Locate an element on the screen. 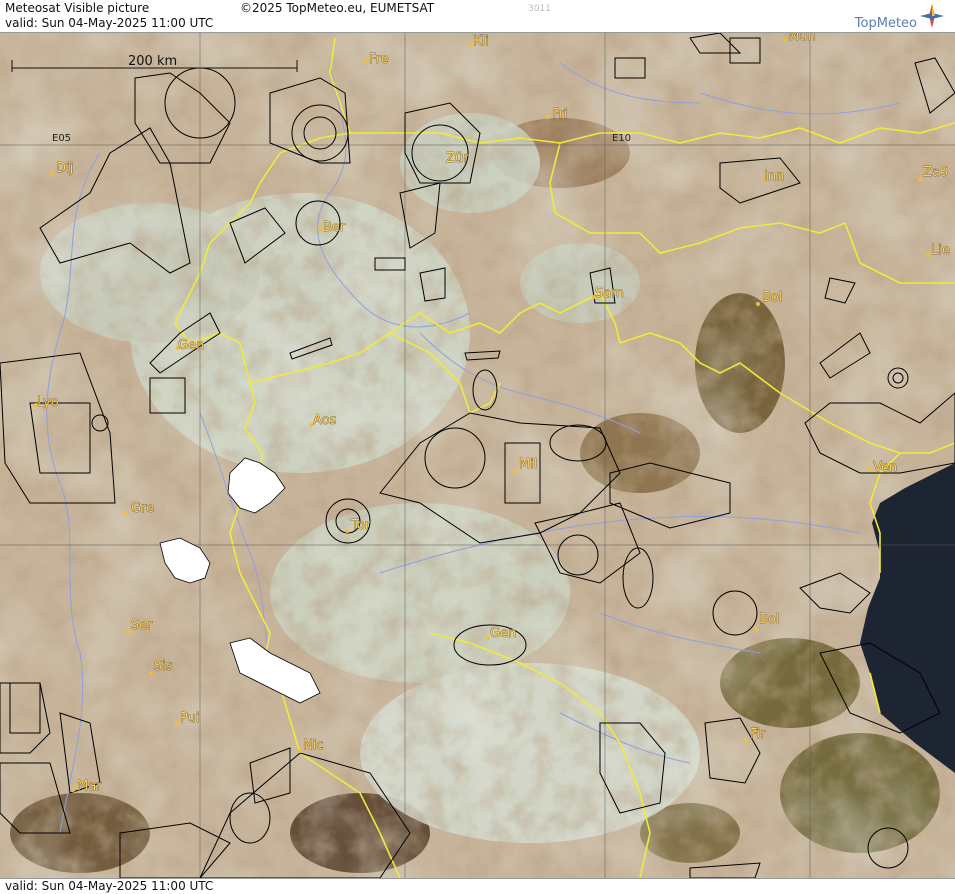  city-fir: Fir is located at coordinates (758, 734).